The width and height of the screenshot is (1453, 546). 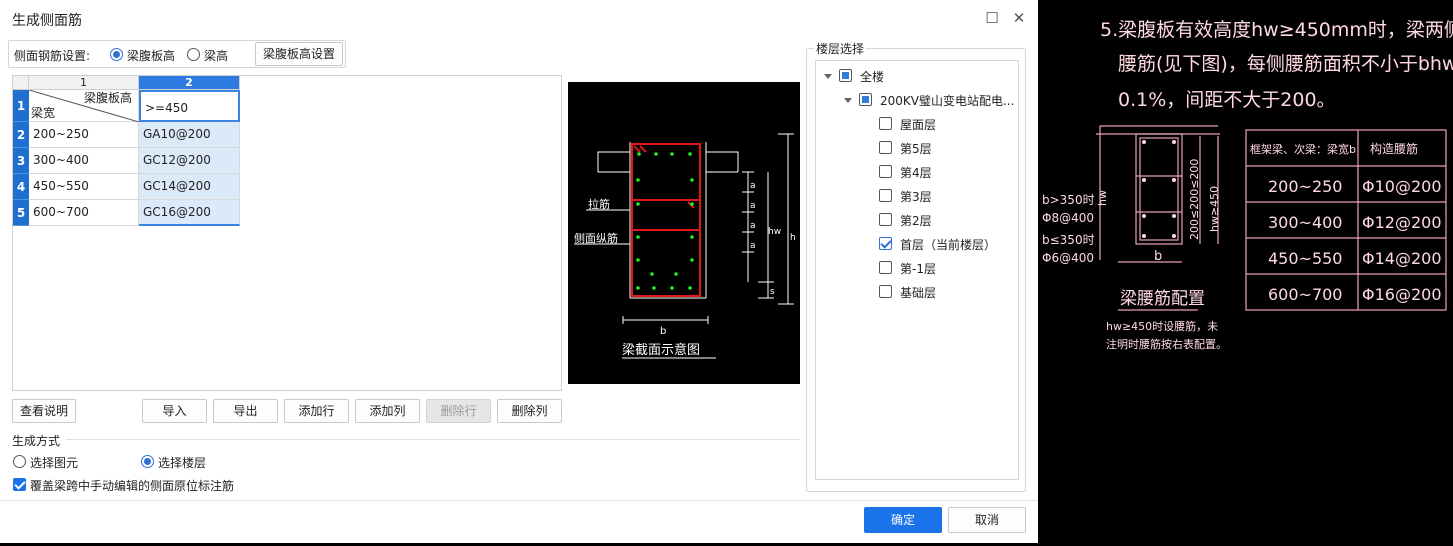 I want to click on table-r1-rebar: Φ10@200, so click(x=1402, y=186).